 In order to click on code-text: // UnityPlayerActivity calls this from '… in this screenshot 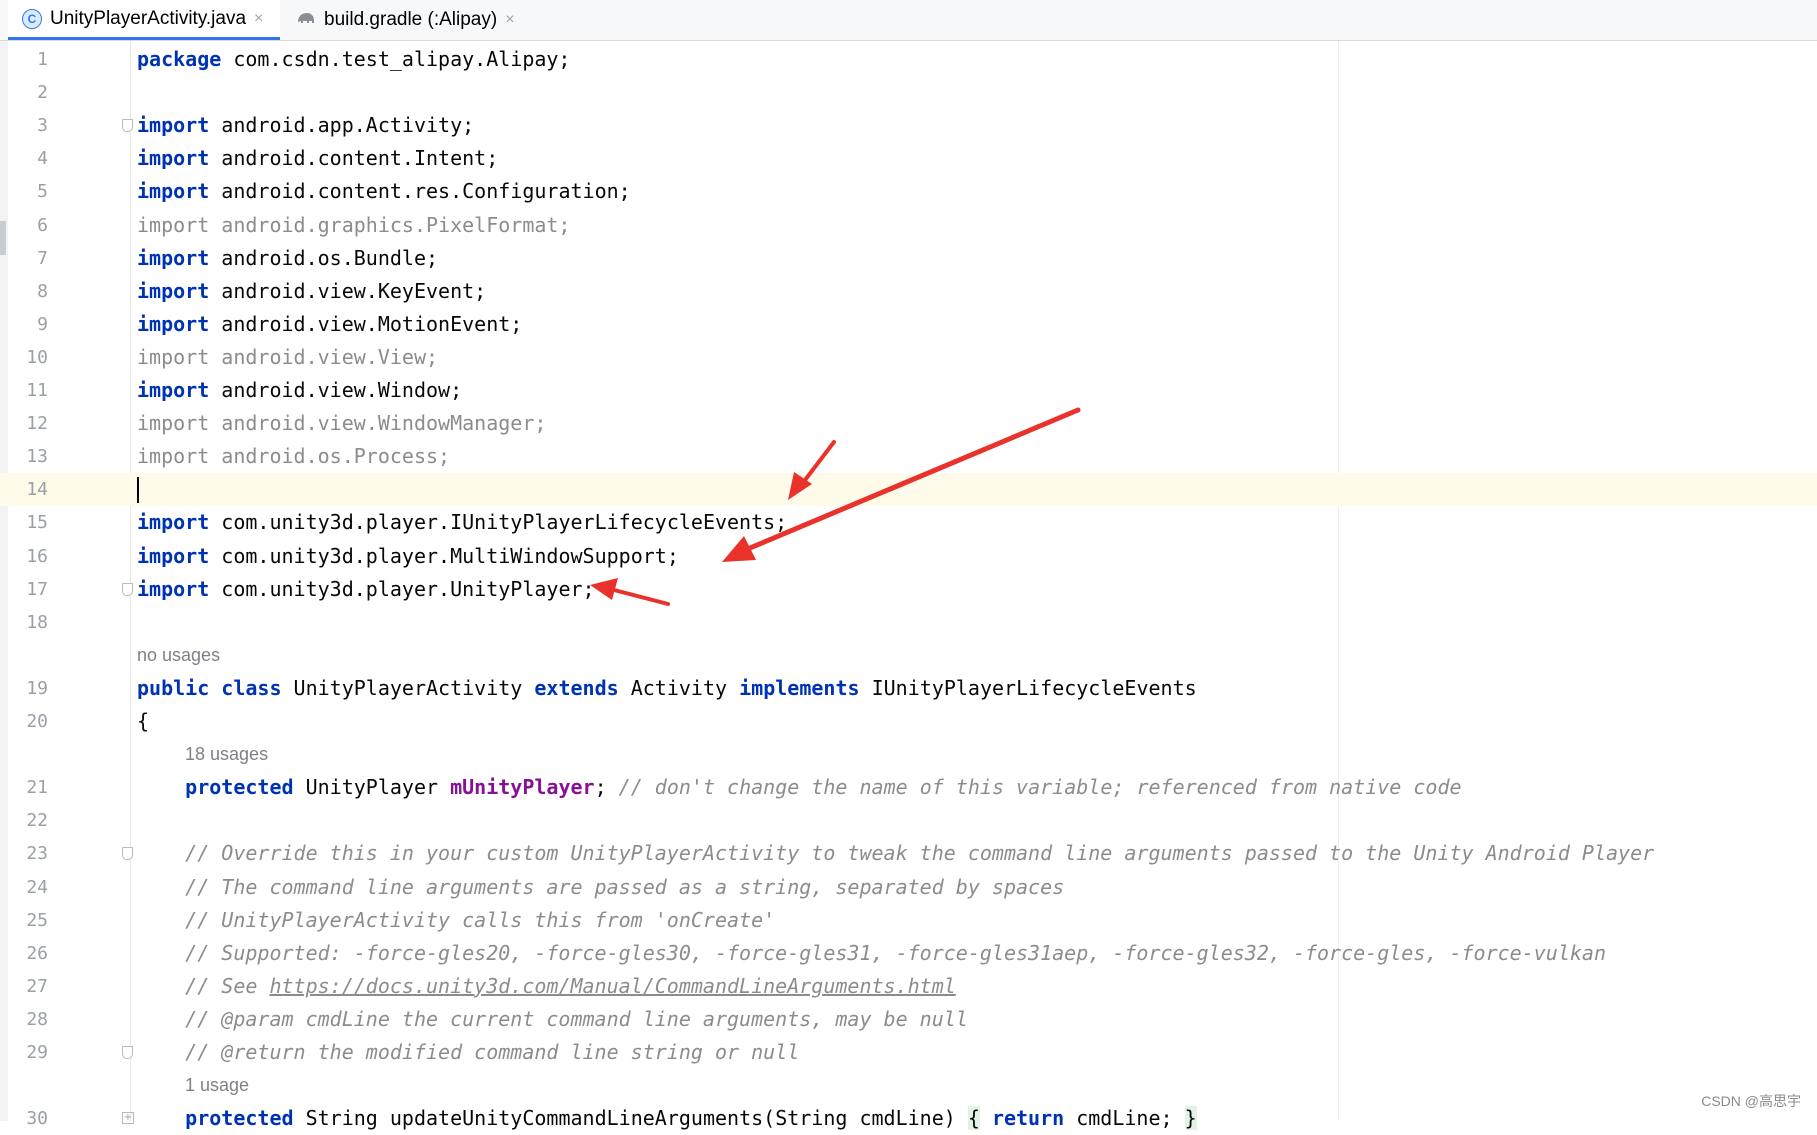, I will do `click(456, 920)`.